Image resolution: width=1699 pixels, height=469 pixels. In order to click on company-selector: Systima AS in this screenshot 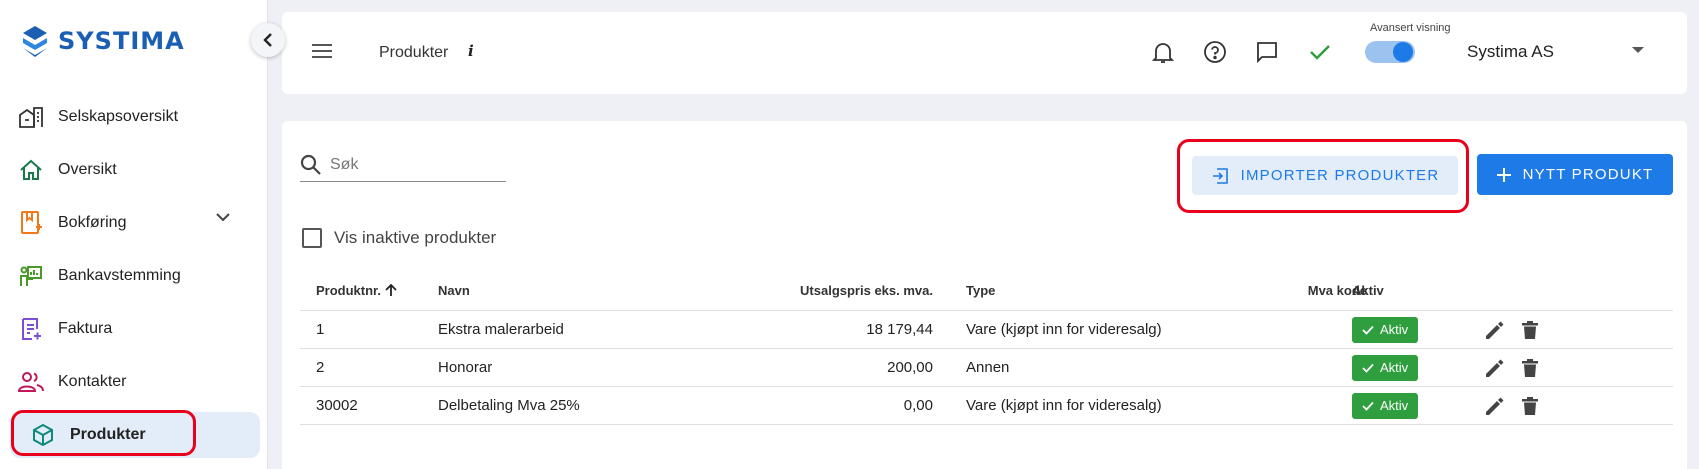, I will do `click(1510, 52)`.